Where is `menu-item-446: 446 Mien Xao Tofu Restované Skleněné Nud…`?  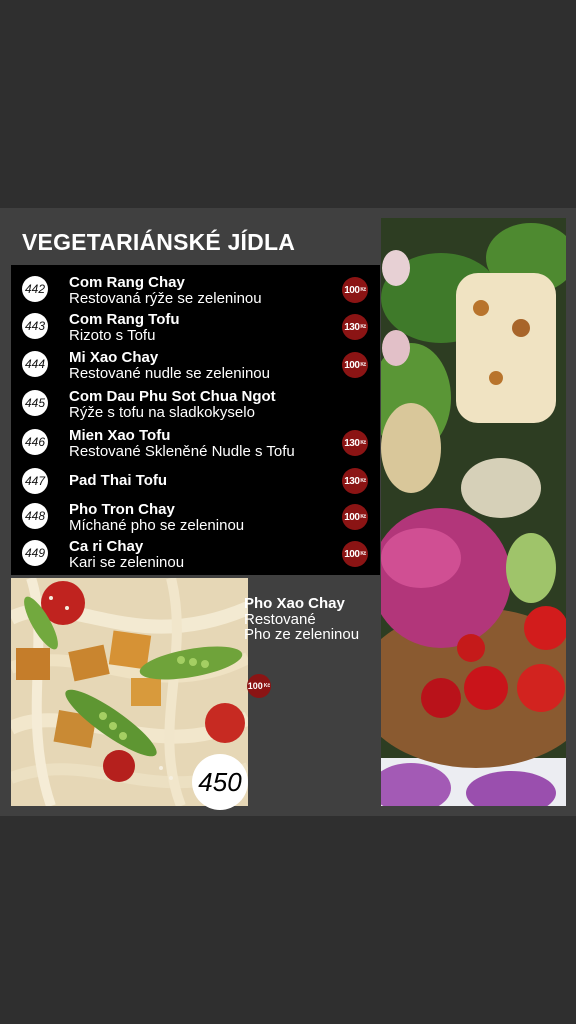
menu-item-446: 446 Mien Xao Tofu Restované Skleněné Nud… is located at coordinates (195, 446).